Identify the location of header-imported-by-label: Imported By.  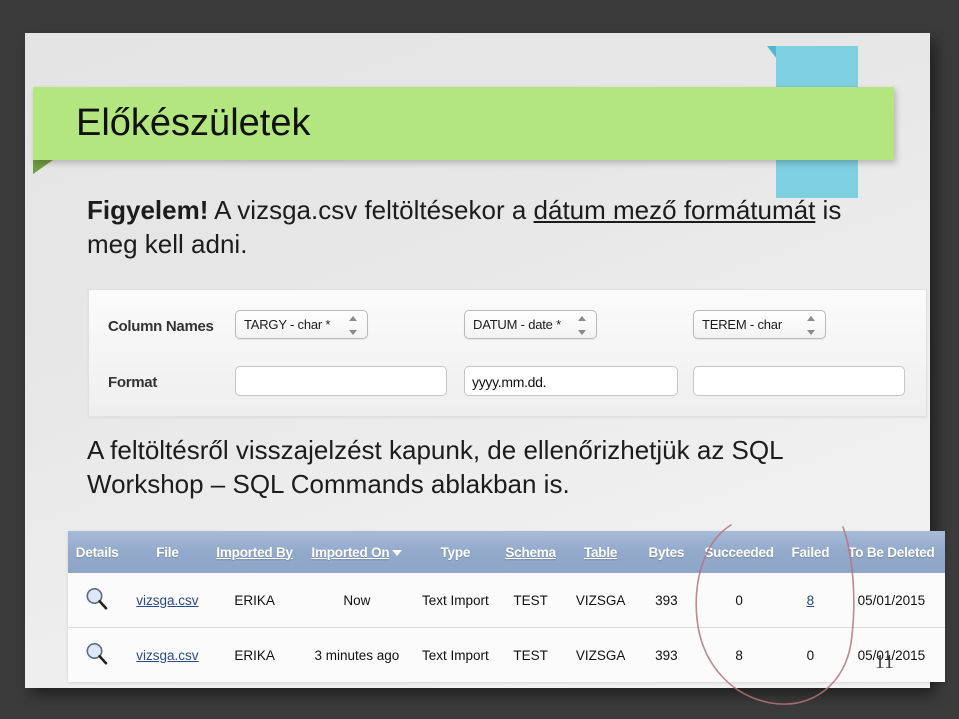
(254, 552).